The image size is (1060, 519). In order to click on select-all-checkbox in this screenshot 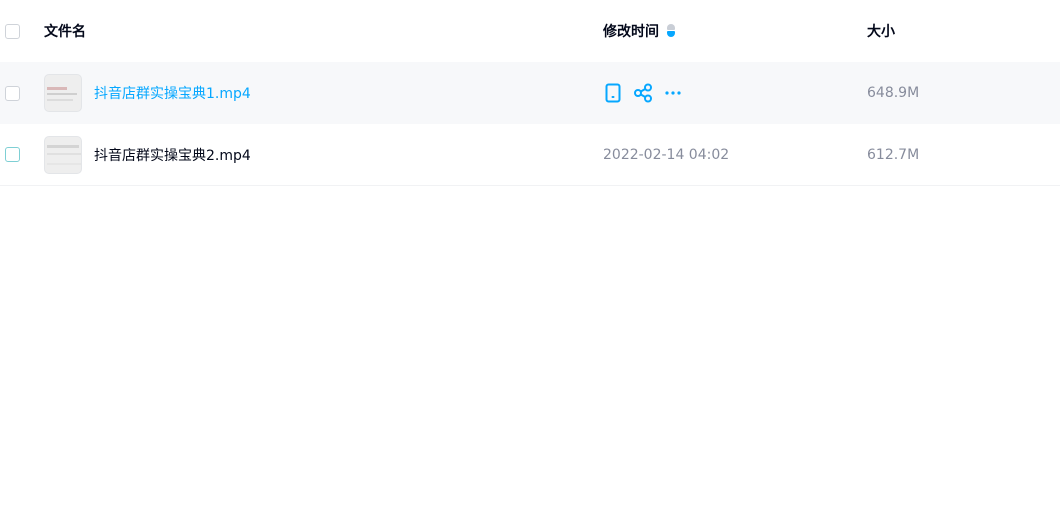, I will do `click(12, 31)`.